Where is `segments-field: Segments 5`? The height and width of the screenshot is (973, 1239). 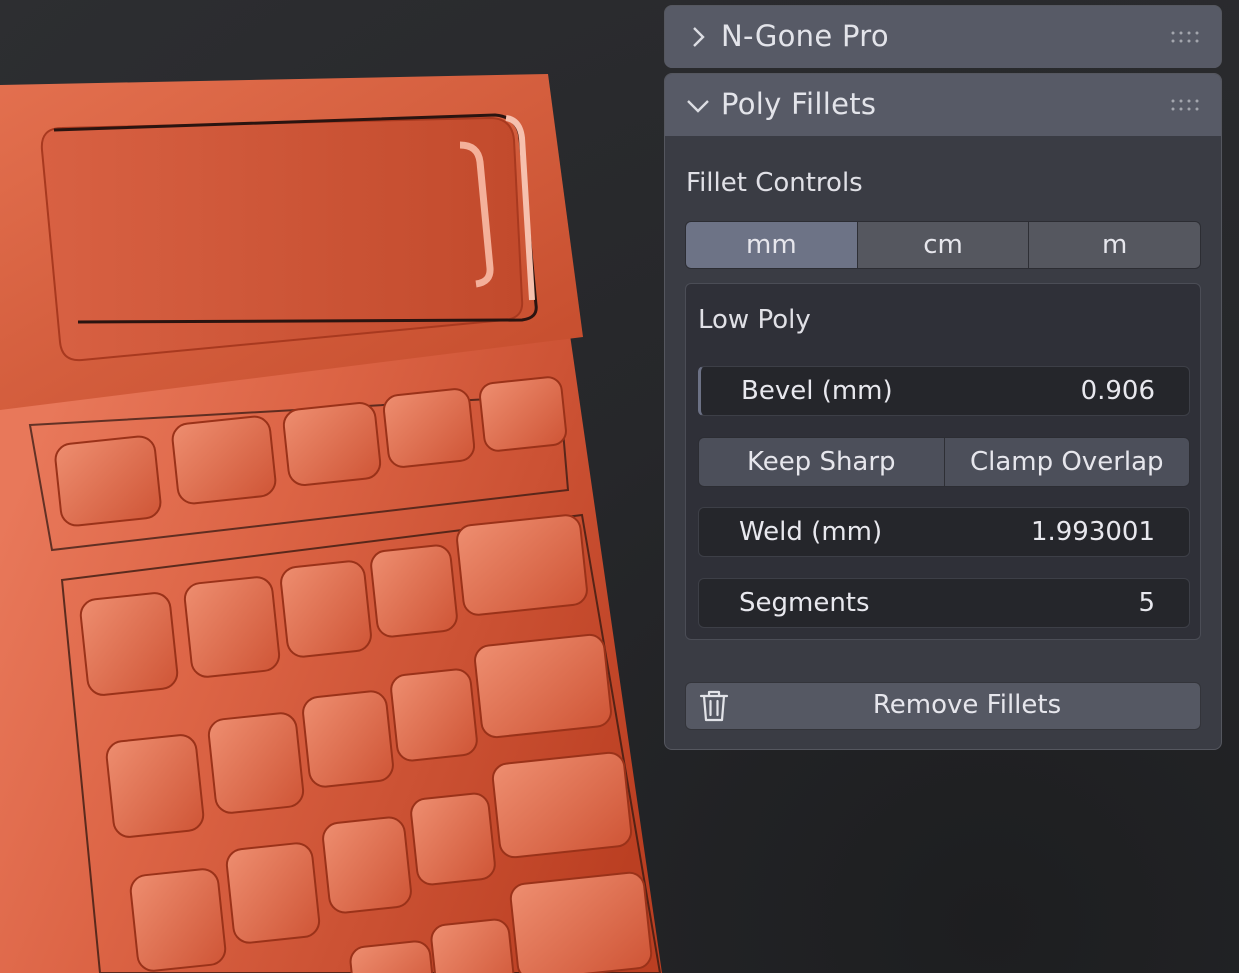 segments-field: Segments 5 is located at coordinates (944, 603).